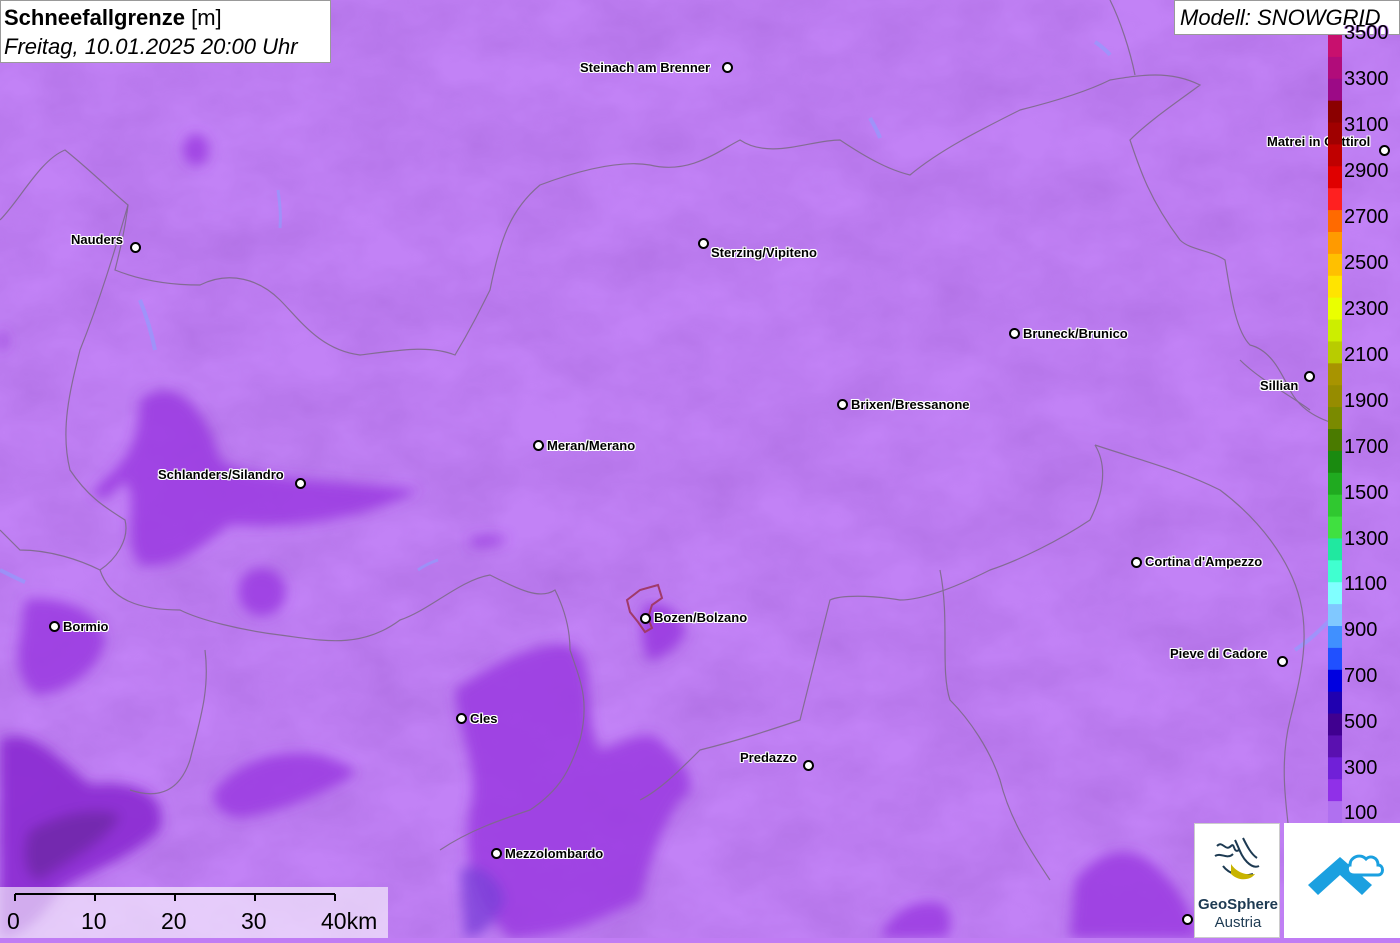  I want to click on city-label: Sillian, so click(1279, 385).